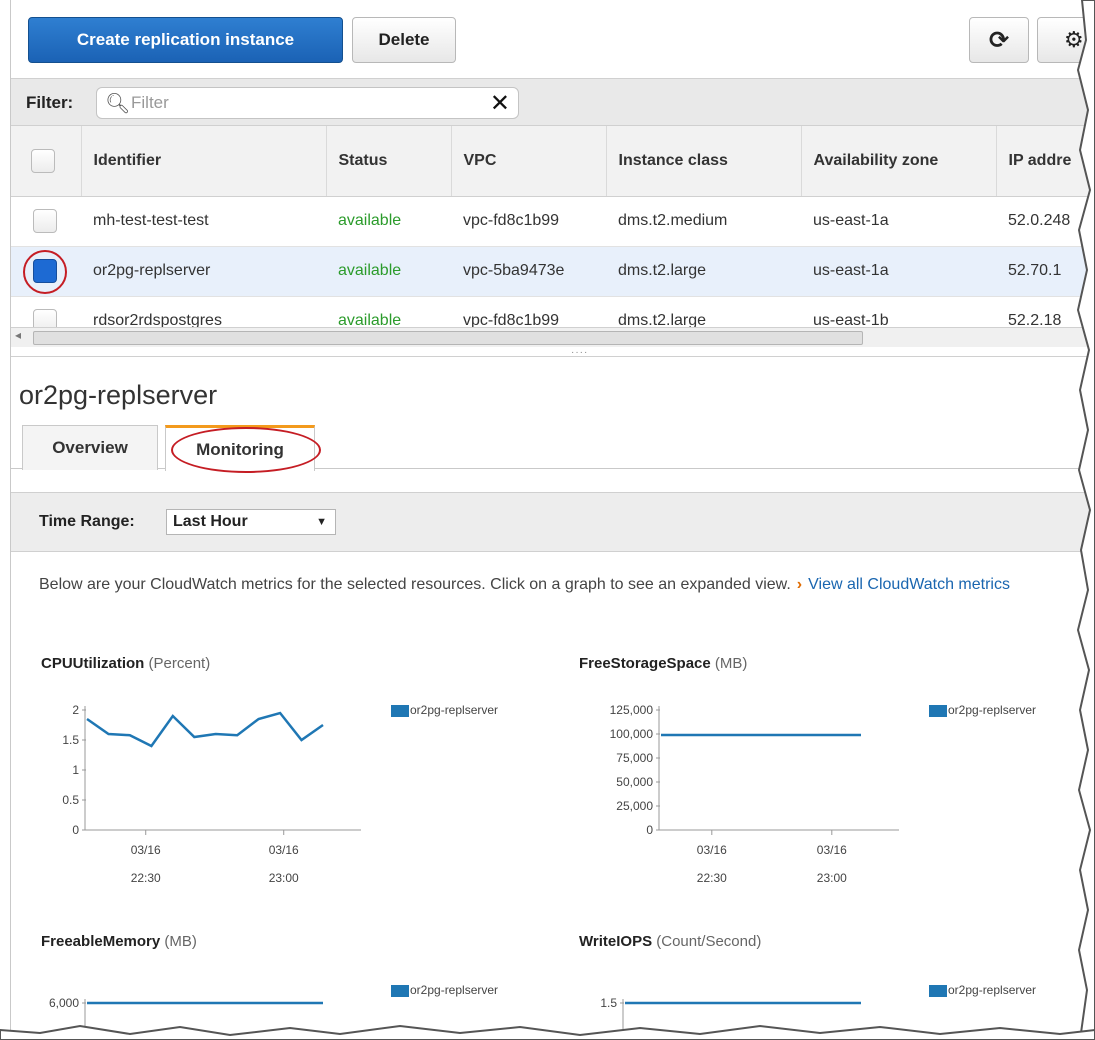 This screenshot has height=1040, width=1095. I want to click on detail-tabs: Overview Monitoring, so click(553, 448).